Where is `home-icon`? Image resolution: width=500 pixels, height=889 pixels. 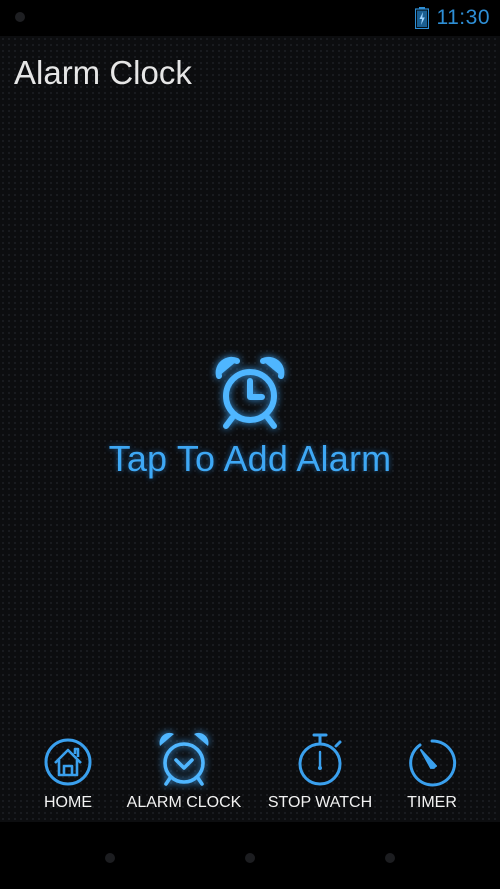
home-icon is located at coordinates (68, 762).